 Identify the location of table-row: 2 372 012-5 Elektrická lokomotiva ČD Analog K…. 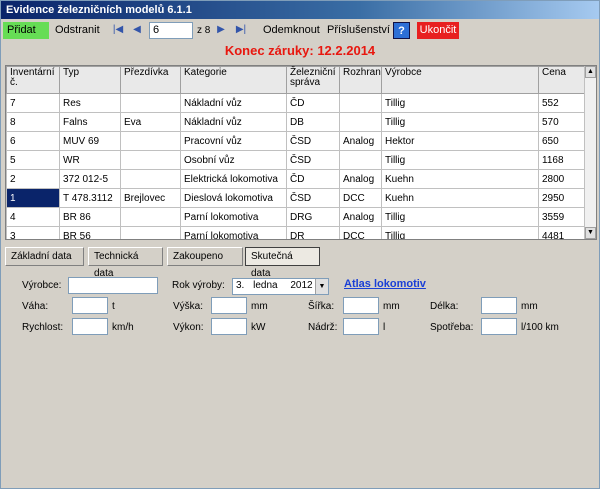
(296, 179).